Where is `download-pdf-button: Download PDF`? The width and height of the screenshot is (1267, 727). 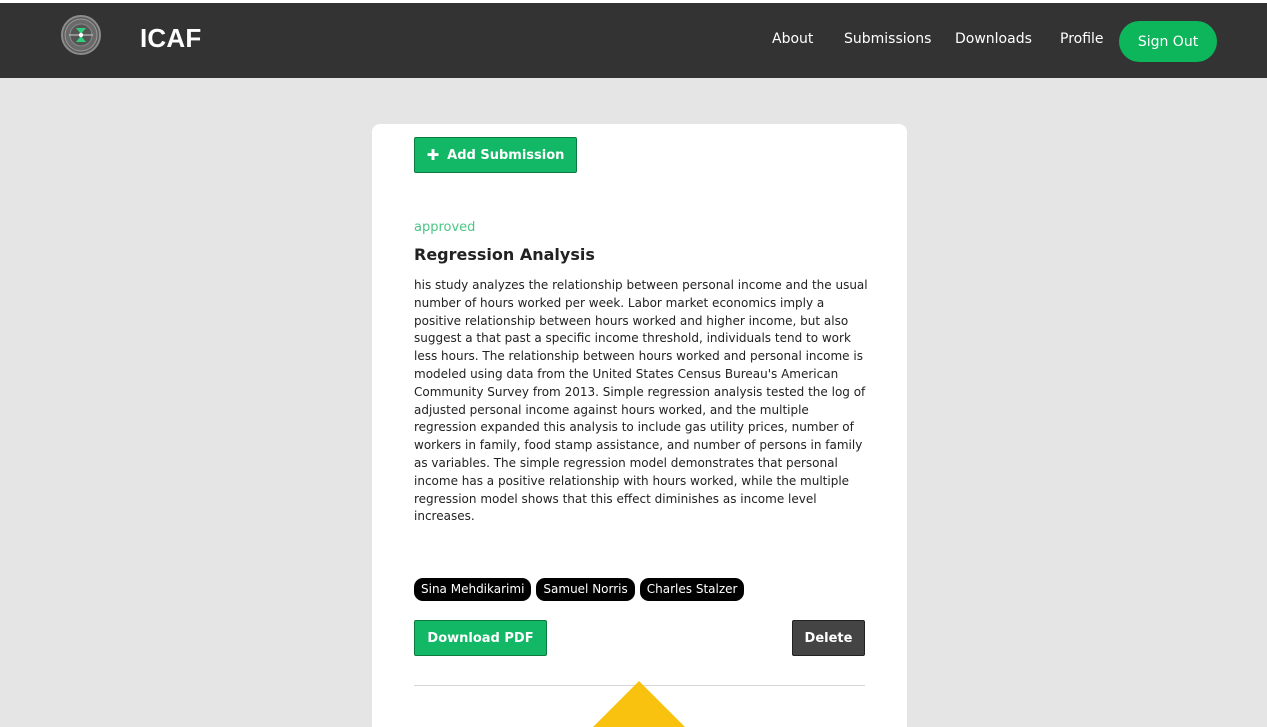 download-pdf-button: Download PDF is located at coordinates (480, 638).